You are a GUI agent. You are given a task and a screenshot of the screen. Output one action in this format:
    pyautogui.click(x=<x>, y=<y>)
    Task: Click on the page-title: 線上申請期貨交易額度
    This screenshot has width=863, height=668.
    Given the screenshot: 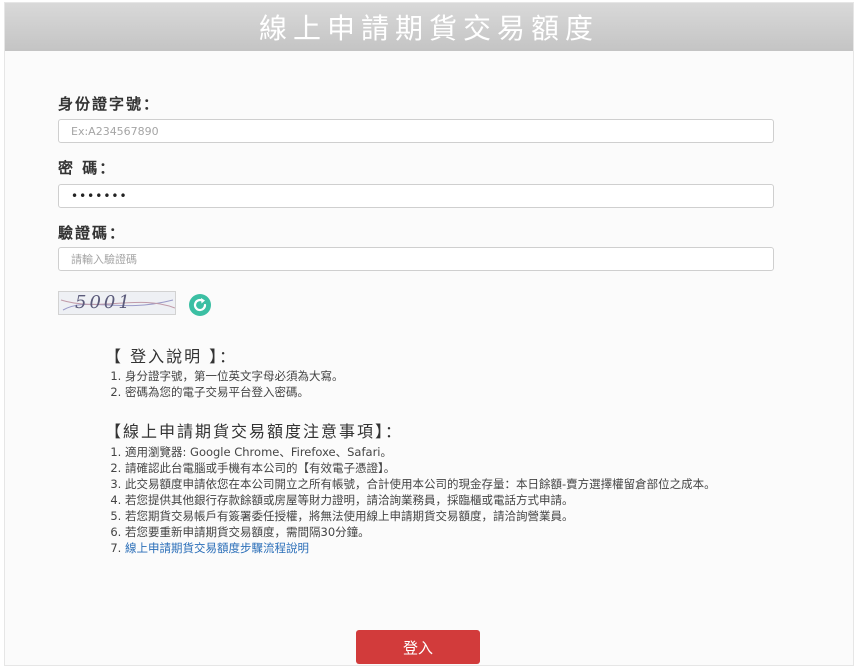 What is the action you would take?
    pyautogui.click(x=428, y=28)
    